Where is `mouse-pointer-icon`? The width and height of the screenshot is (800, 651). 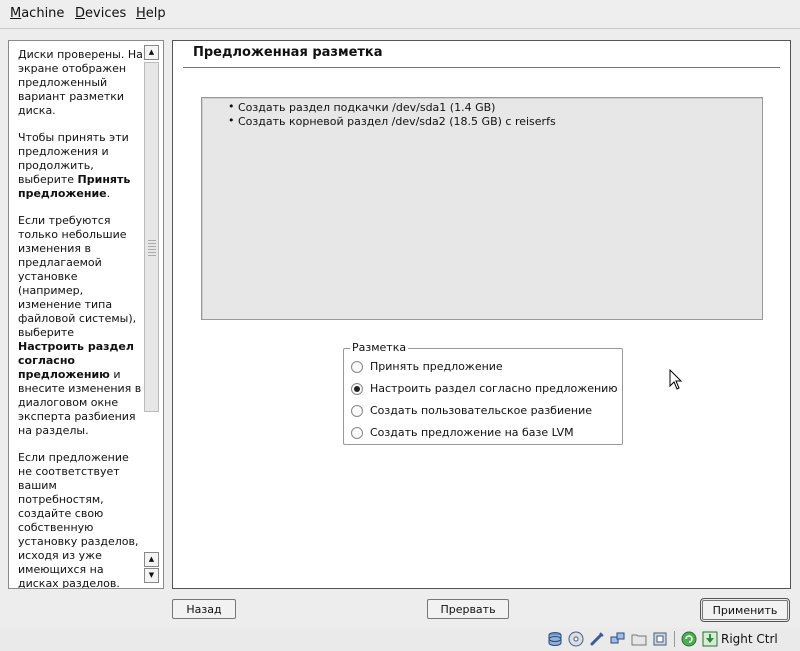 mouse-pointer-icon is located at coordinates (676, 379).